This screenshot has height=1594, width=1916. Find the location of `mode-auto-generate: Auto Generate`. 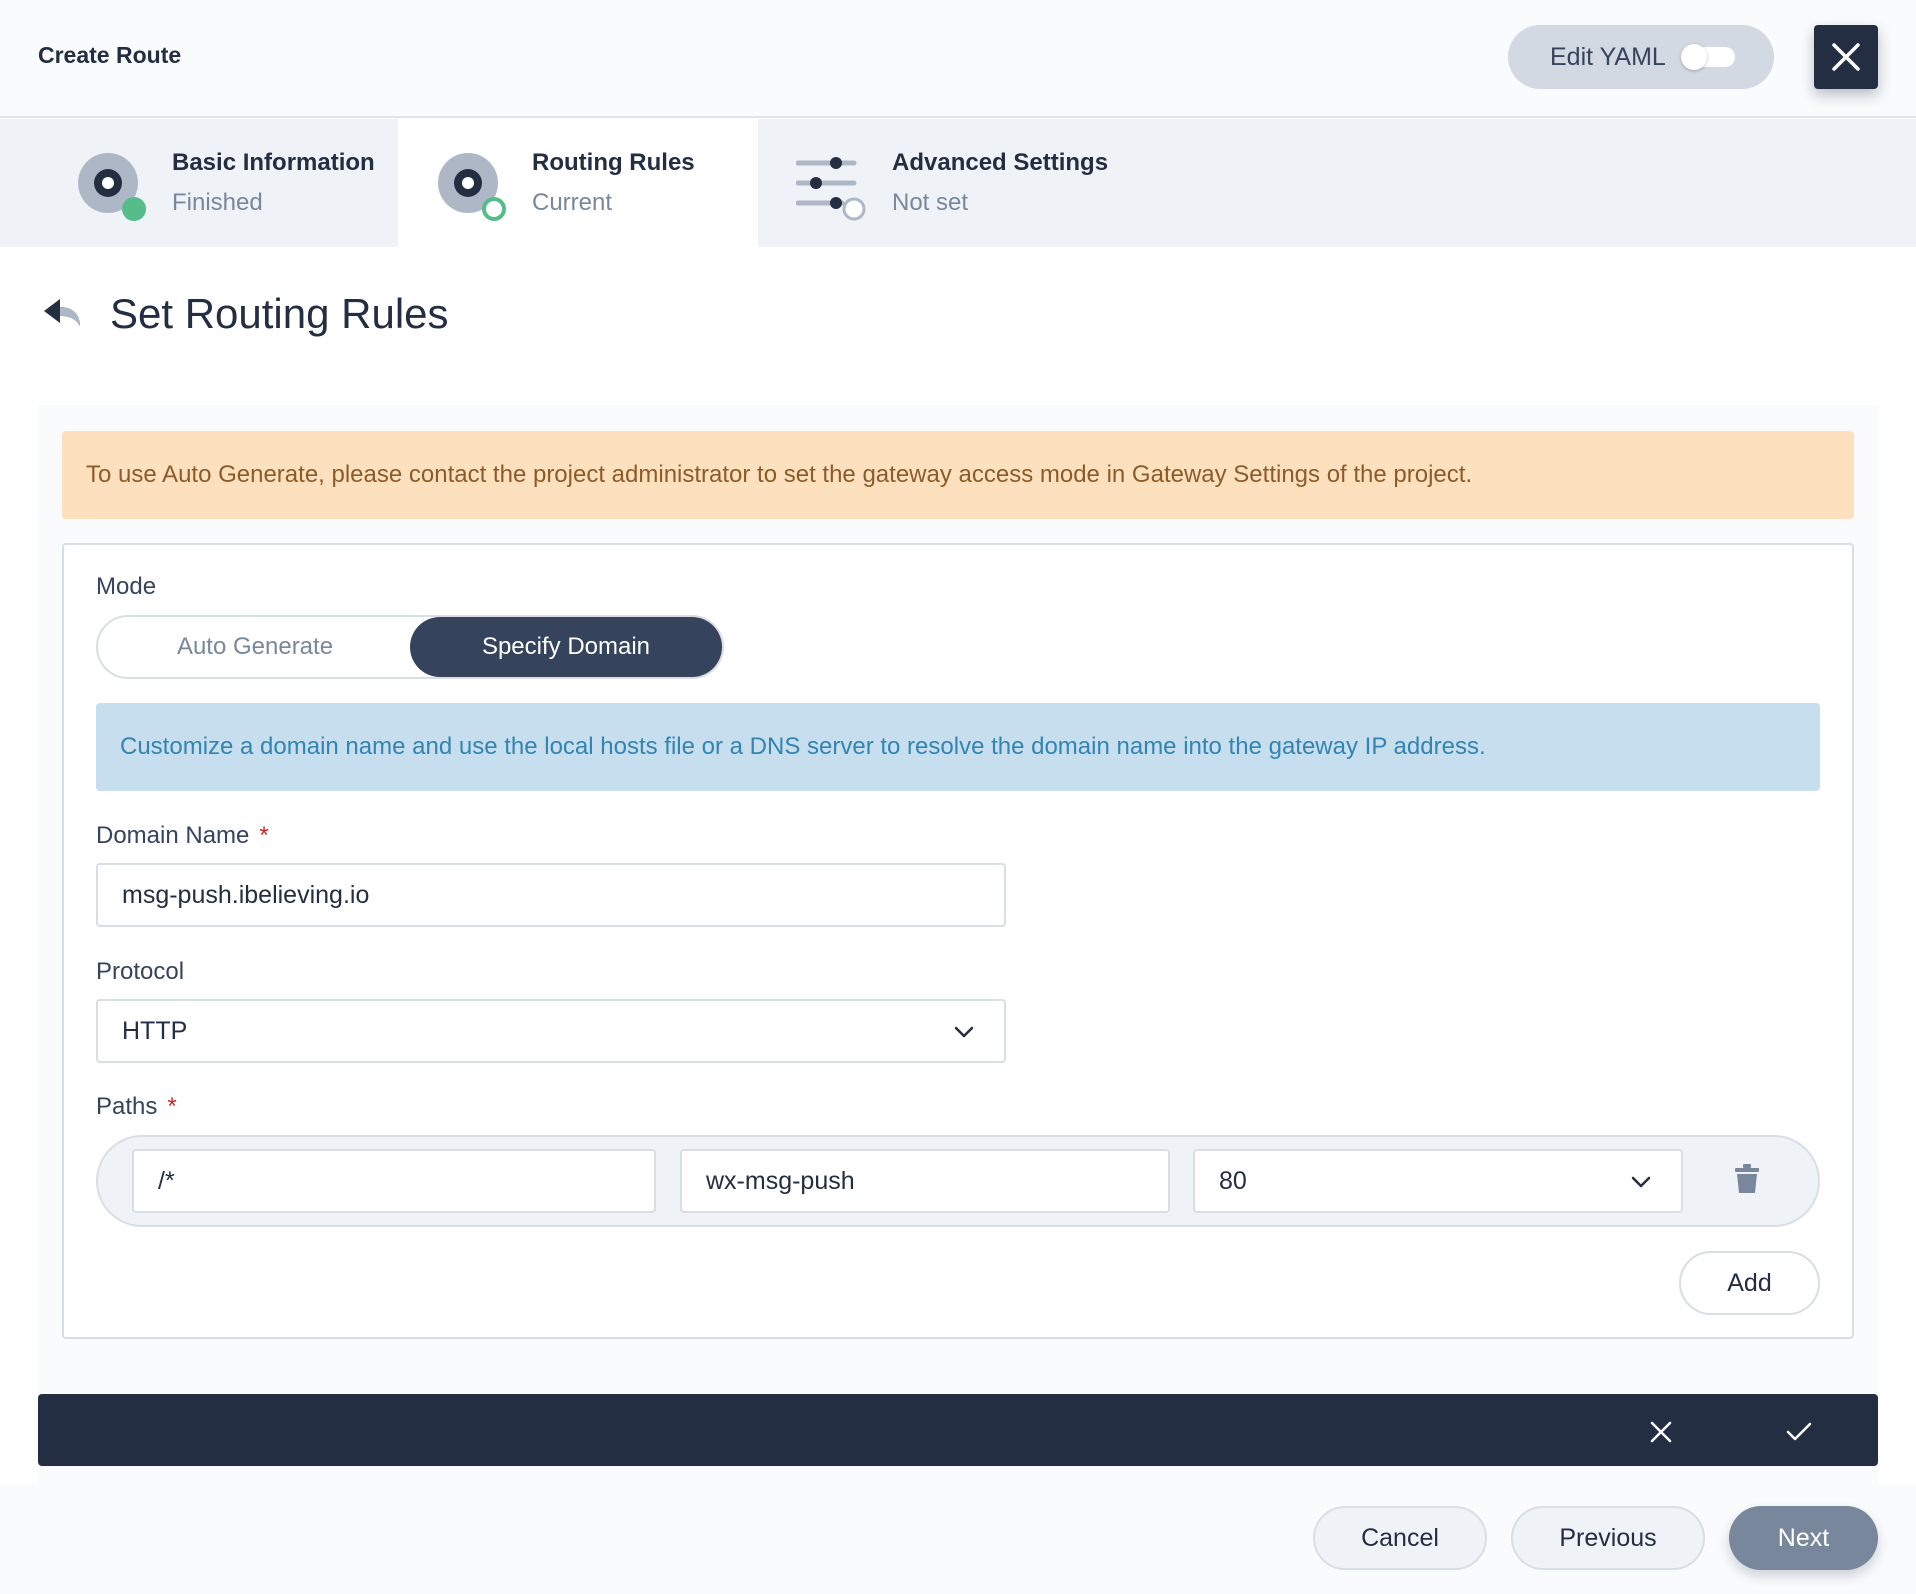

mode-auto-generate: Auto Generate is located at coordinates (255, 647).